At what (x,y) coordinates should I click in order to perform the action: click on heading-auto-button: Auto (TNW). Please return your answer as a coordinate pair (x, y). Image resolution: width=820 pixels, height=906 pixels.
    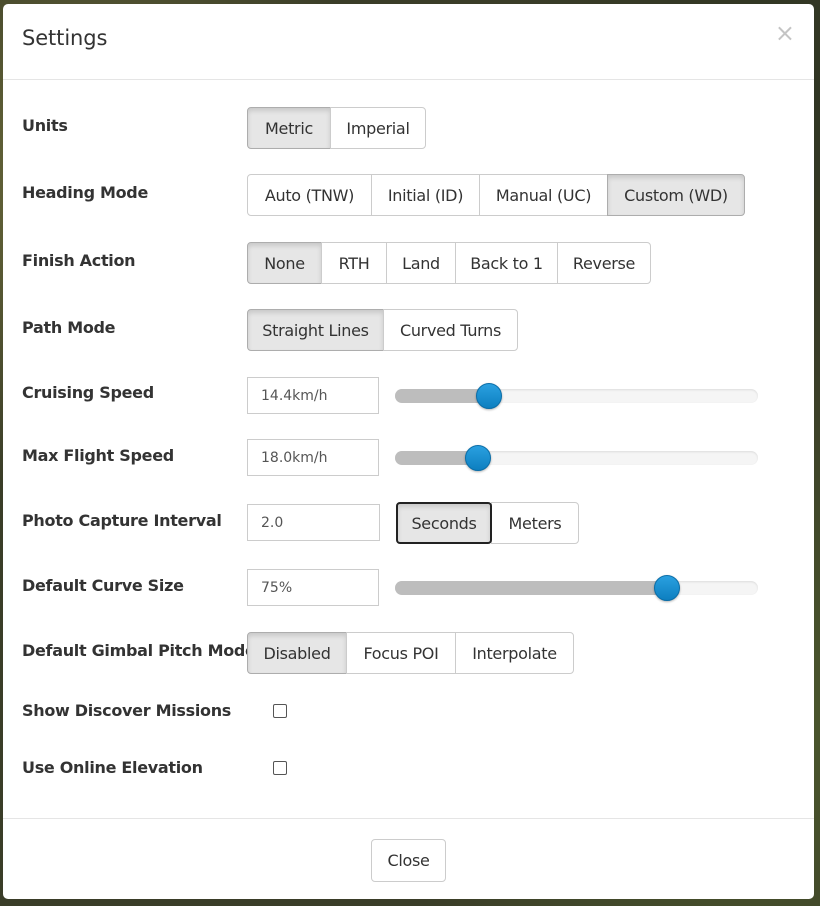
    Looking at the image, I should click on (309, 195).